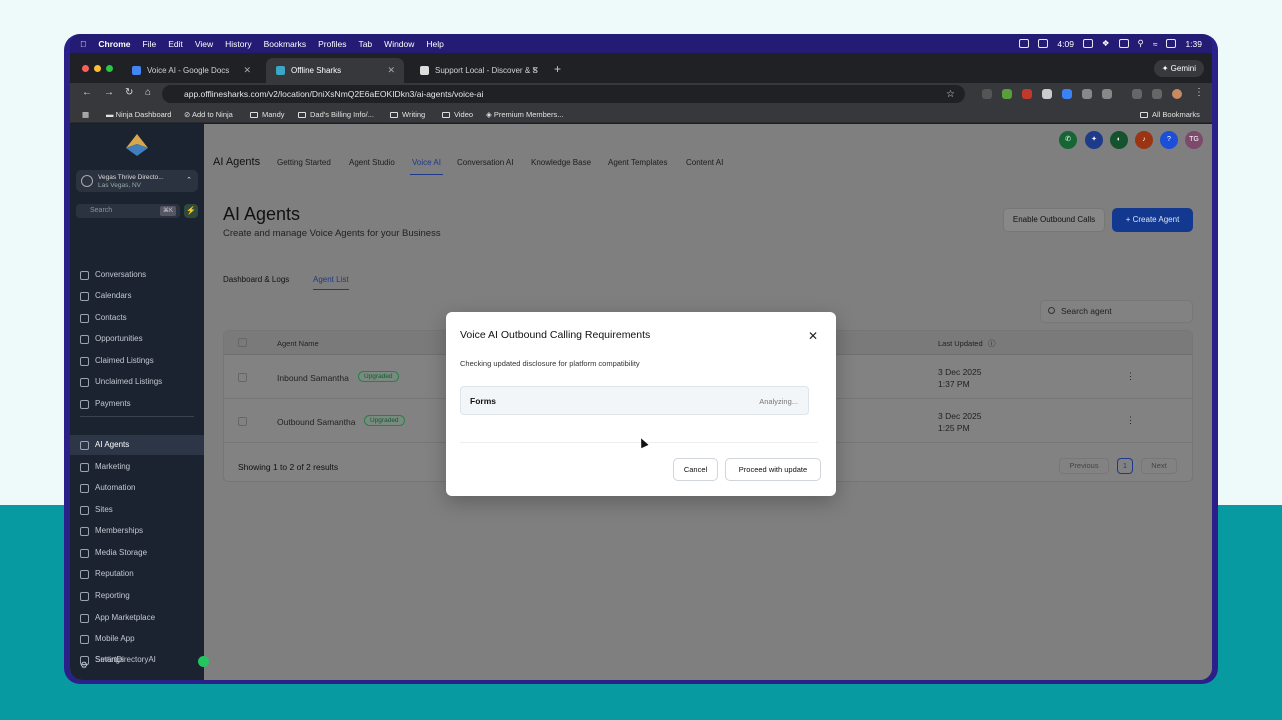 The height and width of the screenshot is (720, 1282). I want to click on sidebar-item-automation: Automation, so click(137, 488).